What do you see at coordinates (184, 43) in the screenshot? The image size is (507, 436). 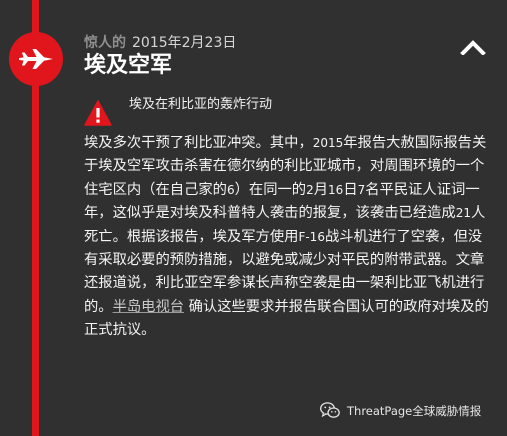 I see `event-date: 2015年2月23日` at bounding box center [184, 43].